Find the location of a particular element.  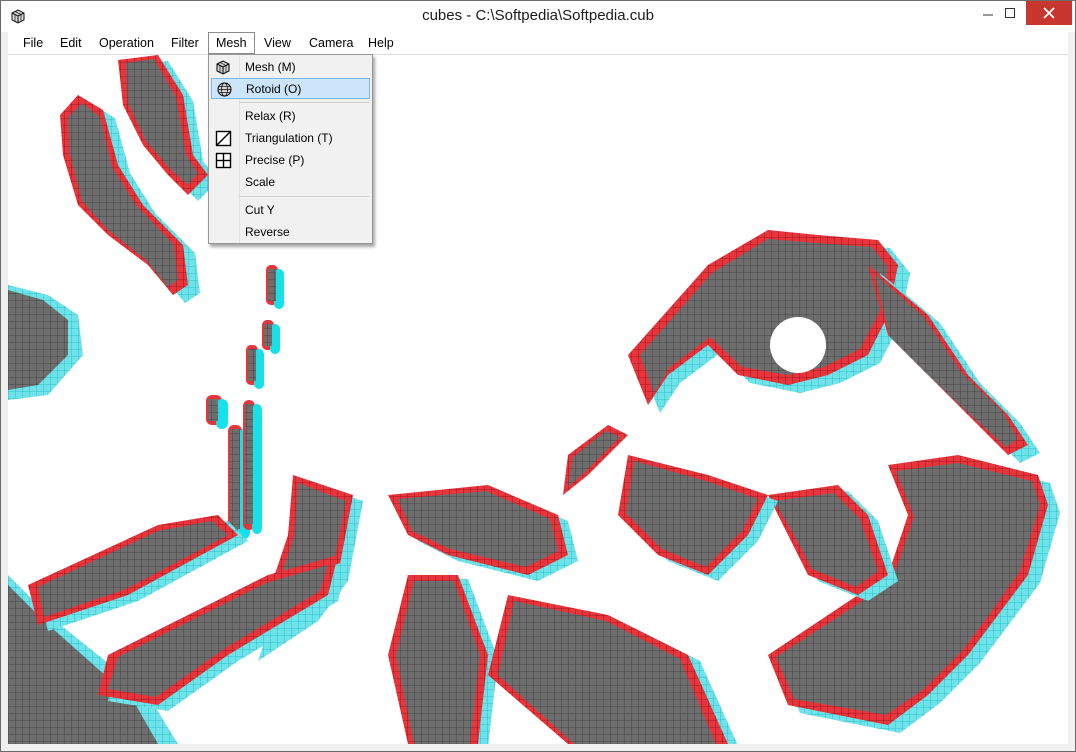

maximize-icon is located at coordinates (1009, 13).